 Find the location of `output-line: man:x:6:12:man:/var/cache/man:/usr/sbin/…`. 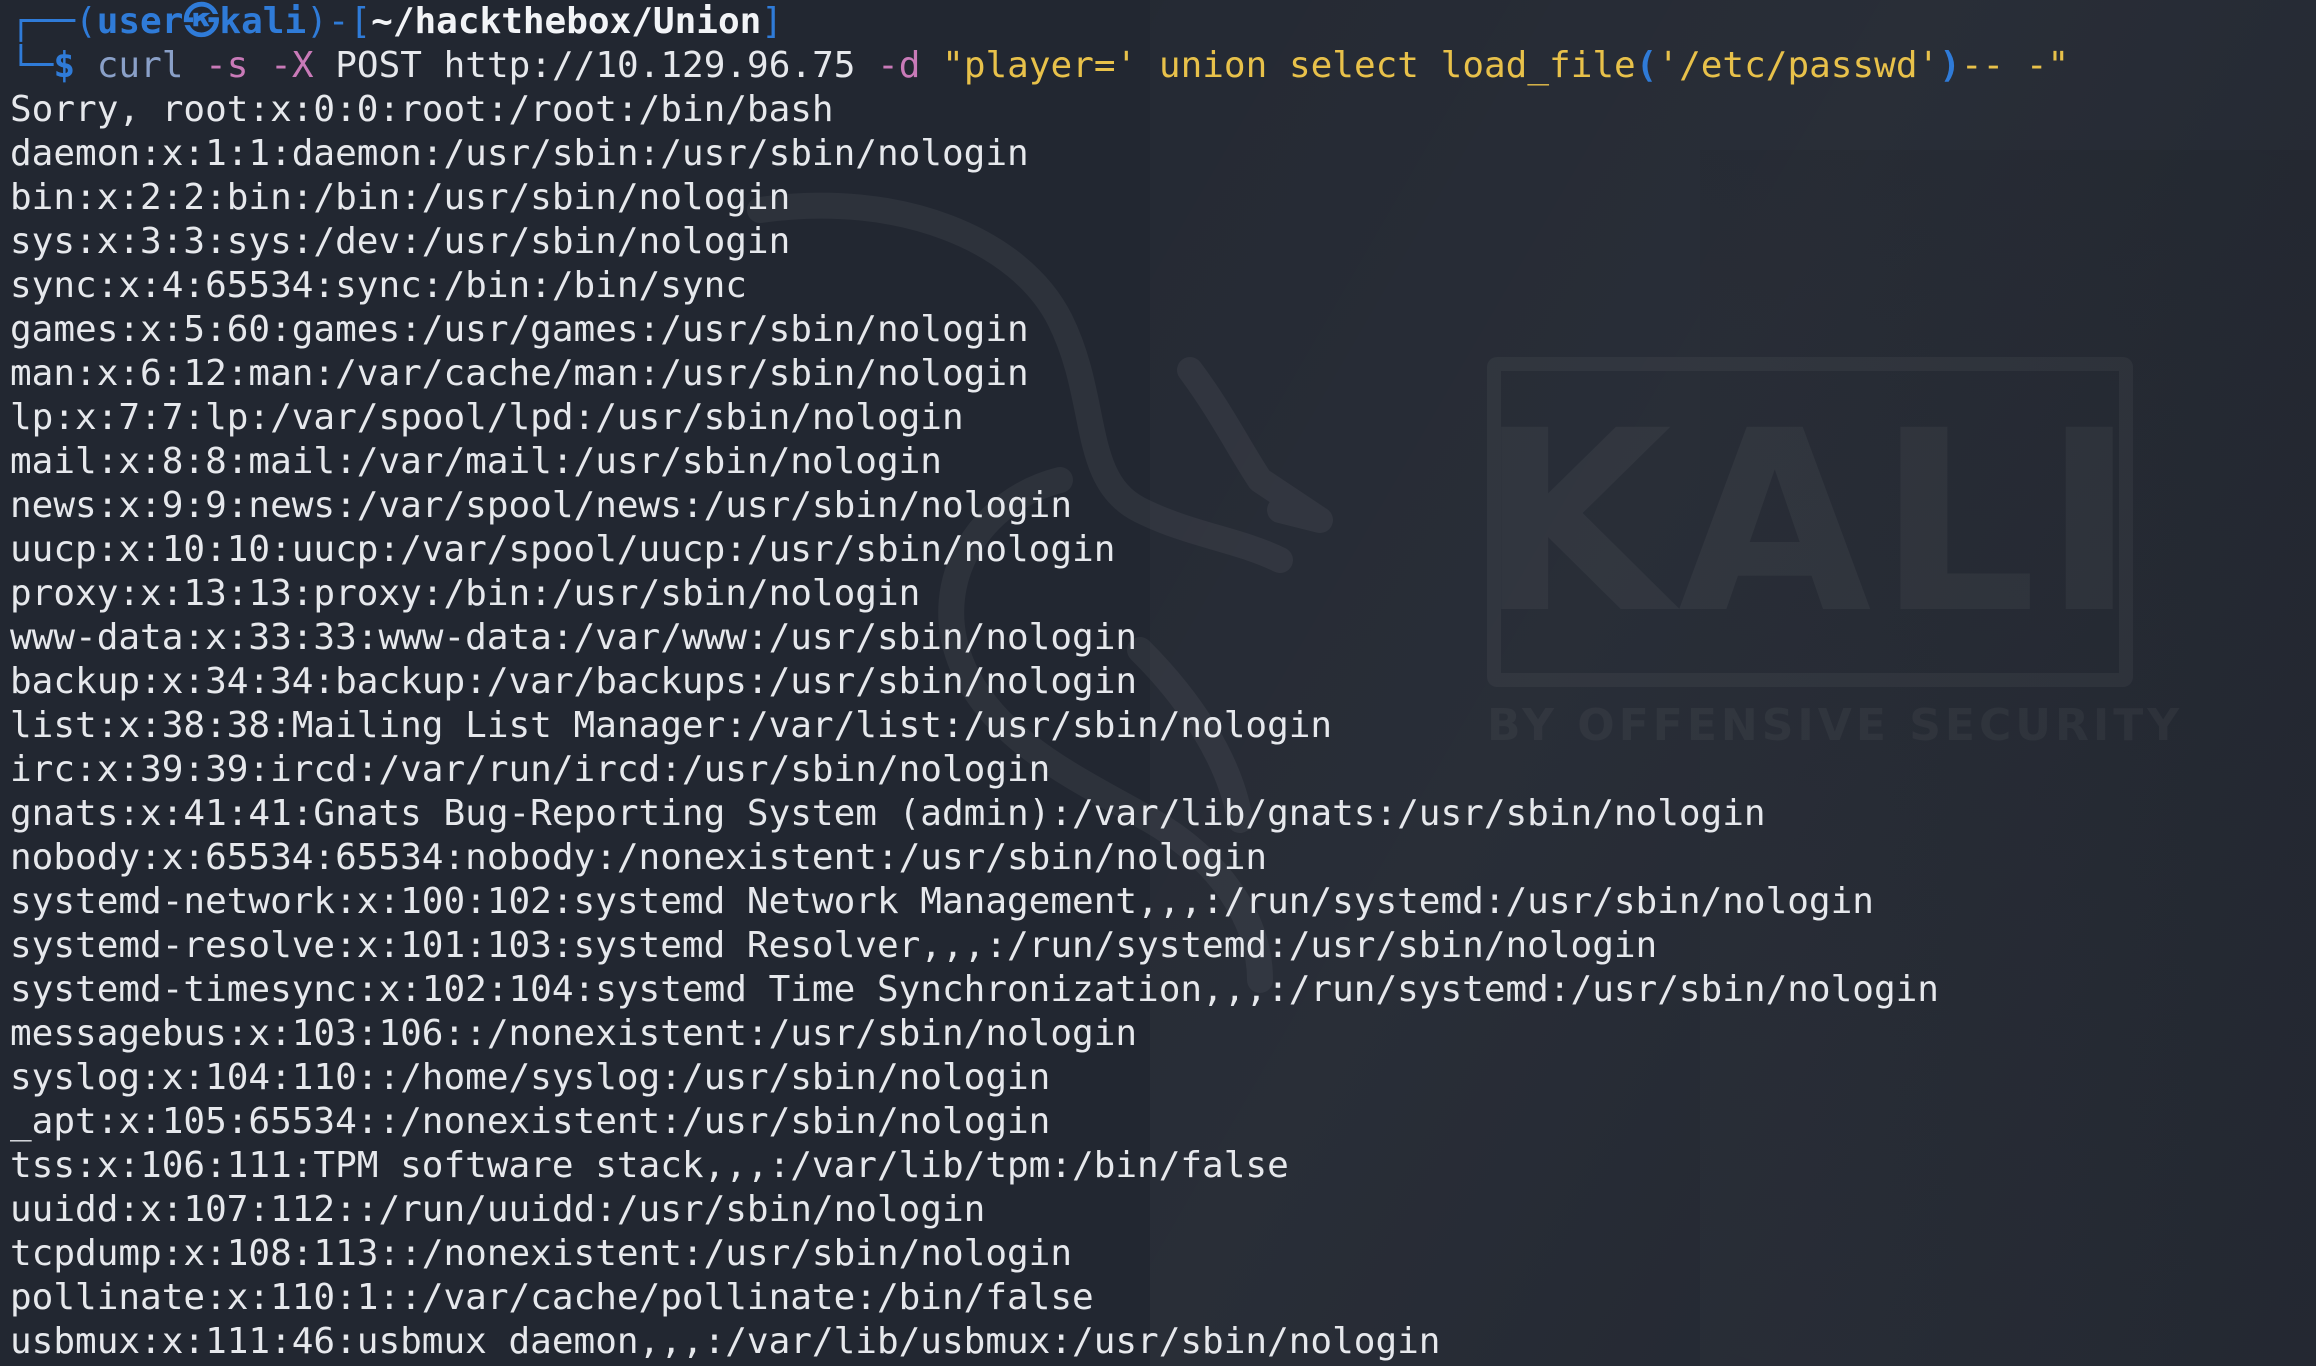

output-line: man:x:6:12:man:/var/cache/man:/usr/sbin/… is located at coordinates (519, 373).